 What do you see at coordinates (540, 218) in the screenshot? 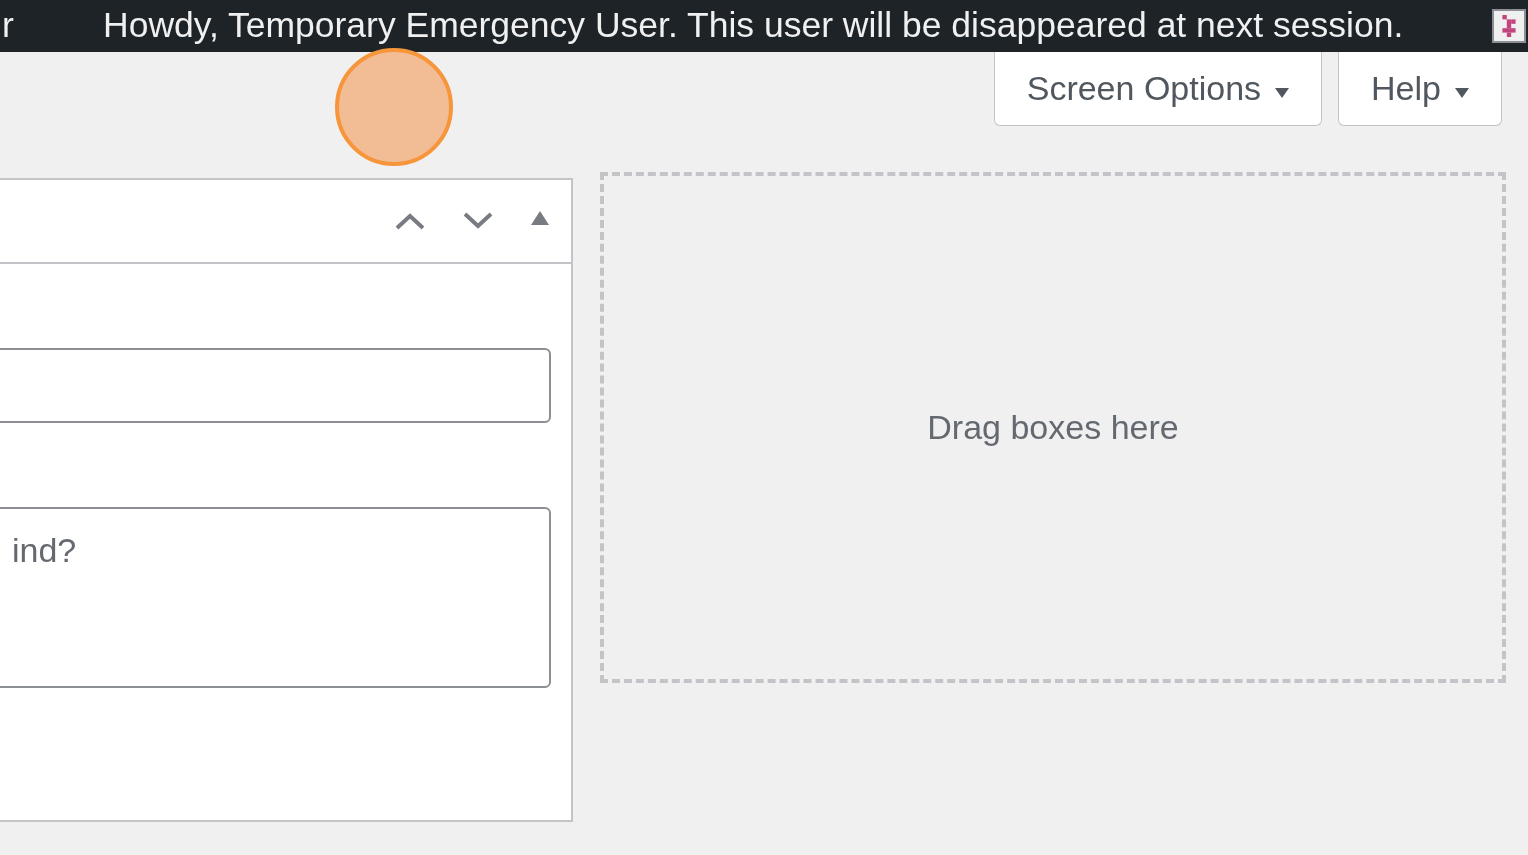
I see `triangle-up-icon` at bounding box center [540, 218].